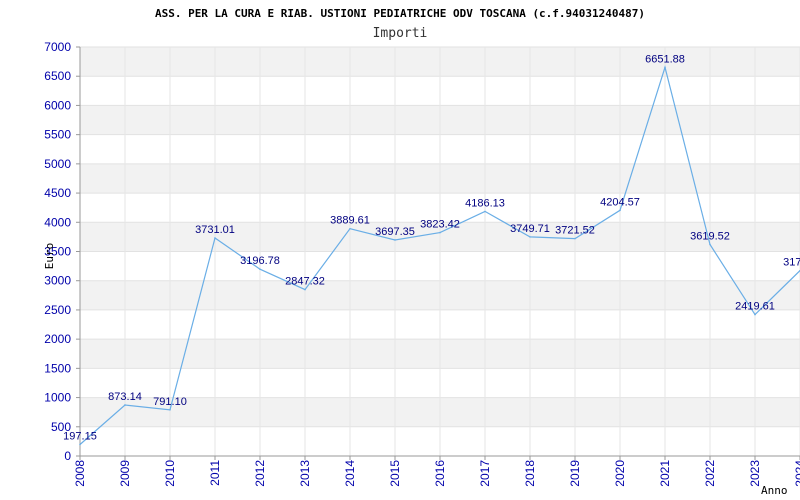  I want to click on y-tick-label: 5000, so click(57, 164).